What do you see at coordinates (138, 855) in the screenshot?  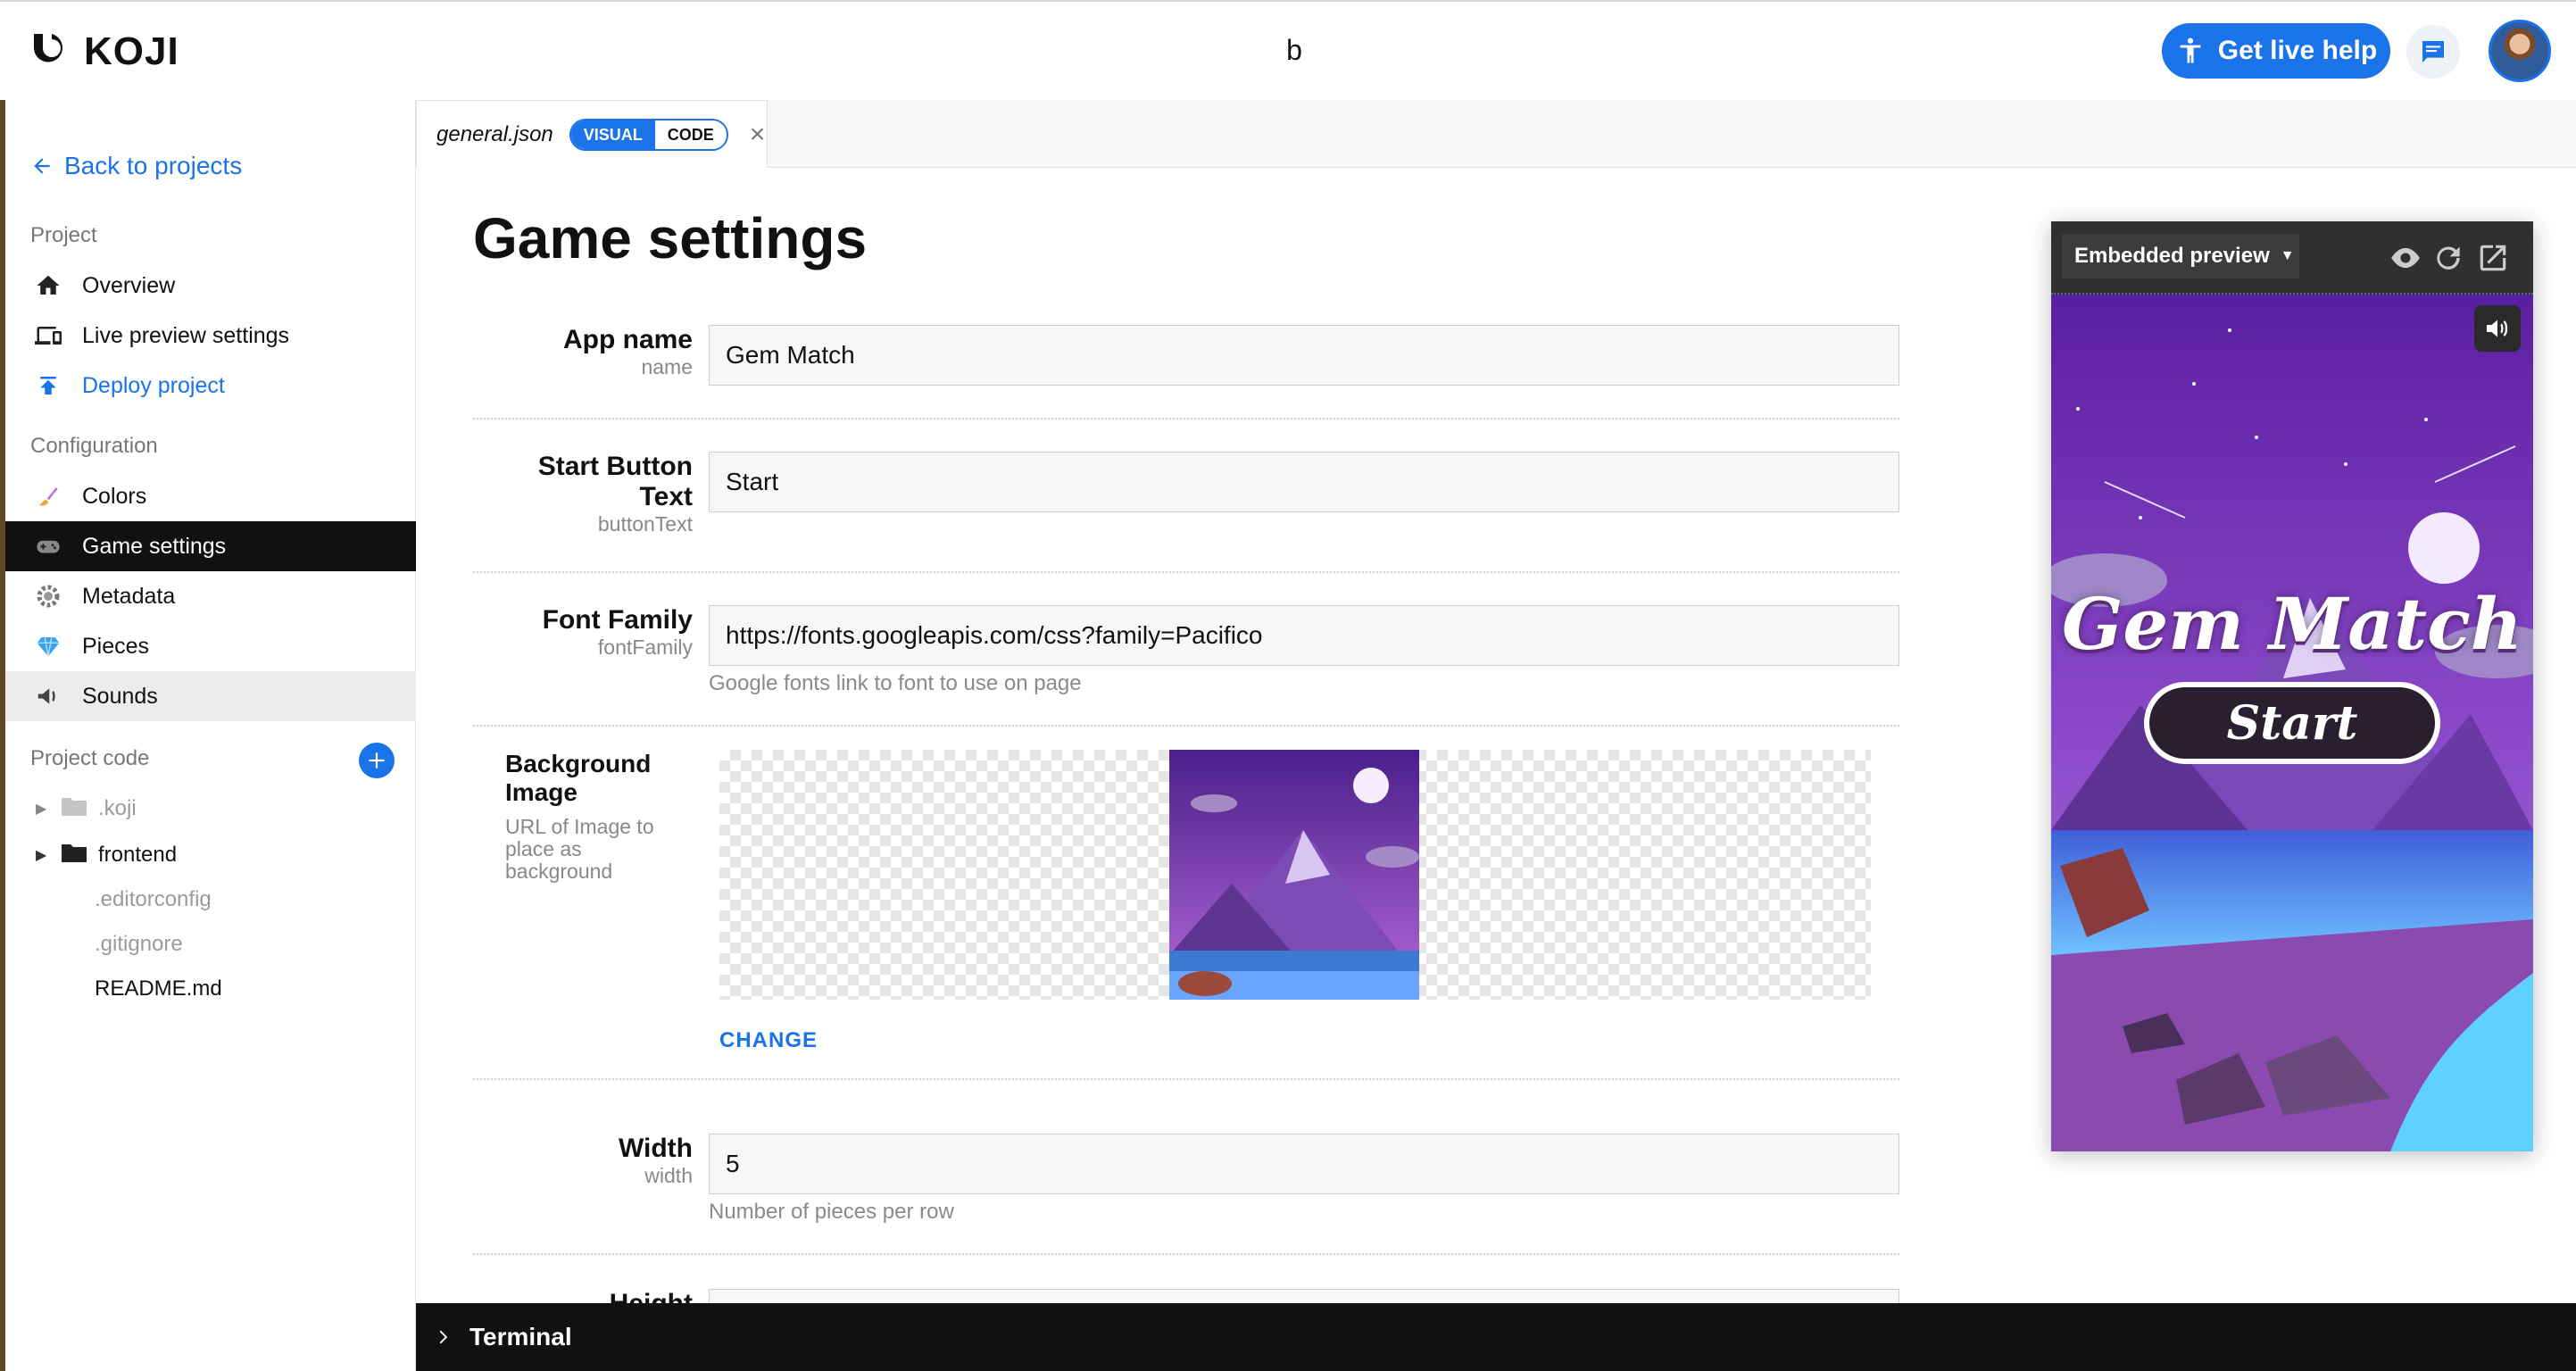 I see `tree-item-label: frontend` at bounding box center [138, 855].